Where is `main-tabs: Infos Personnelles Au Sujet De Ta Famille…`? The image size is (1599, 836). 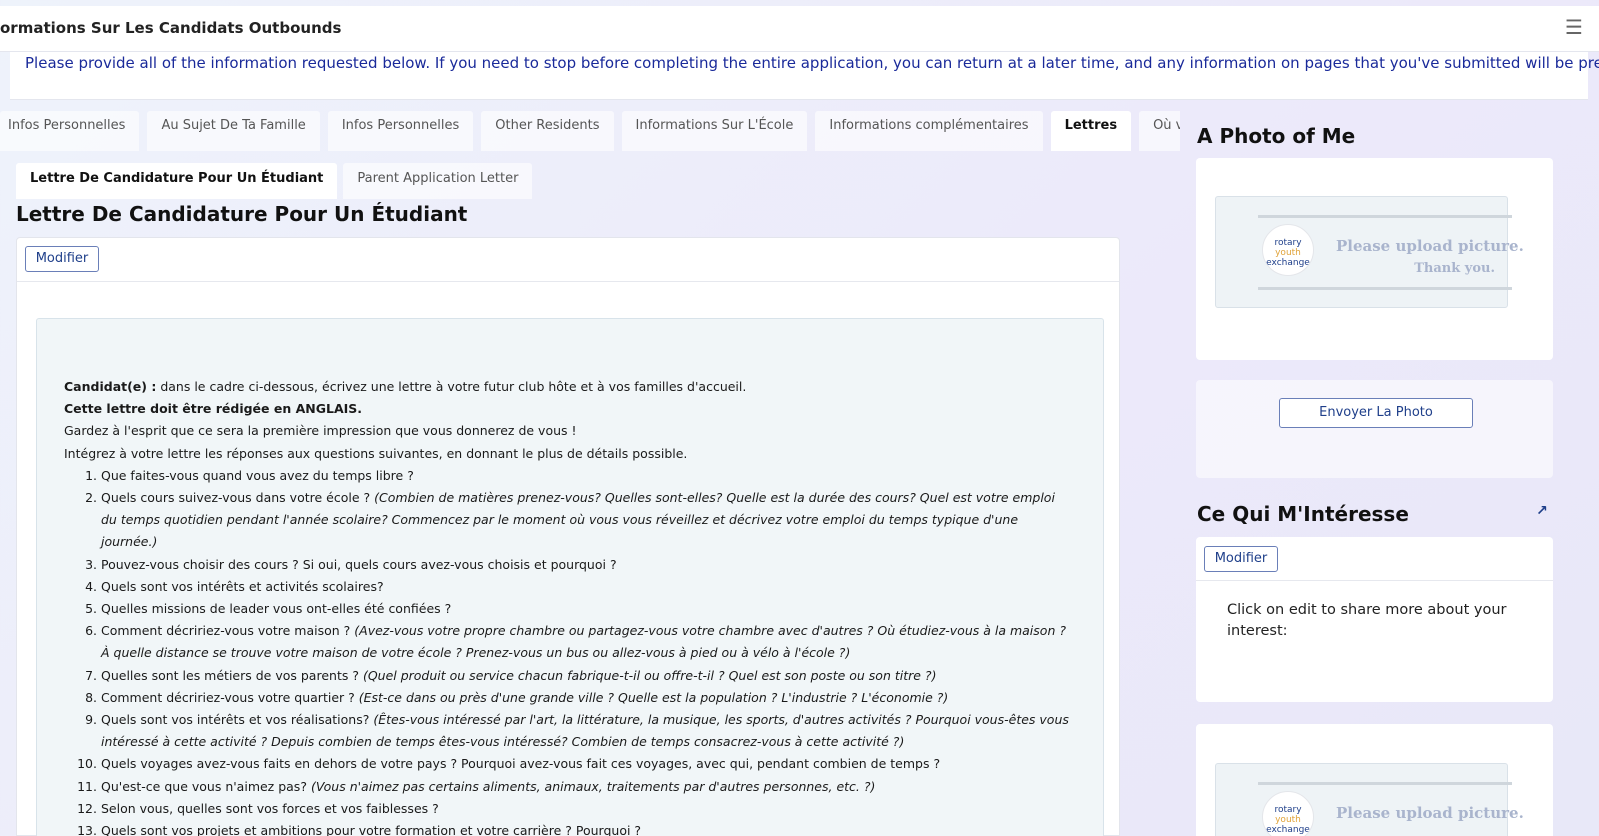
main-tabs: Infos Personnelles Au Sujet De Ta Famille… is located at coordinates (590, 131).